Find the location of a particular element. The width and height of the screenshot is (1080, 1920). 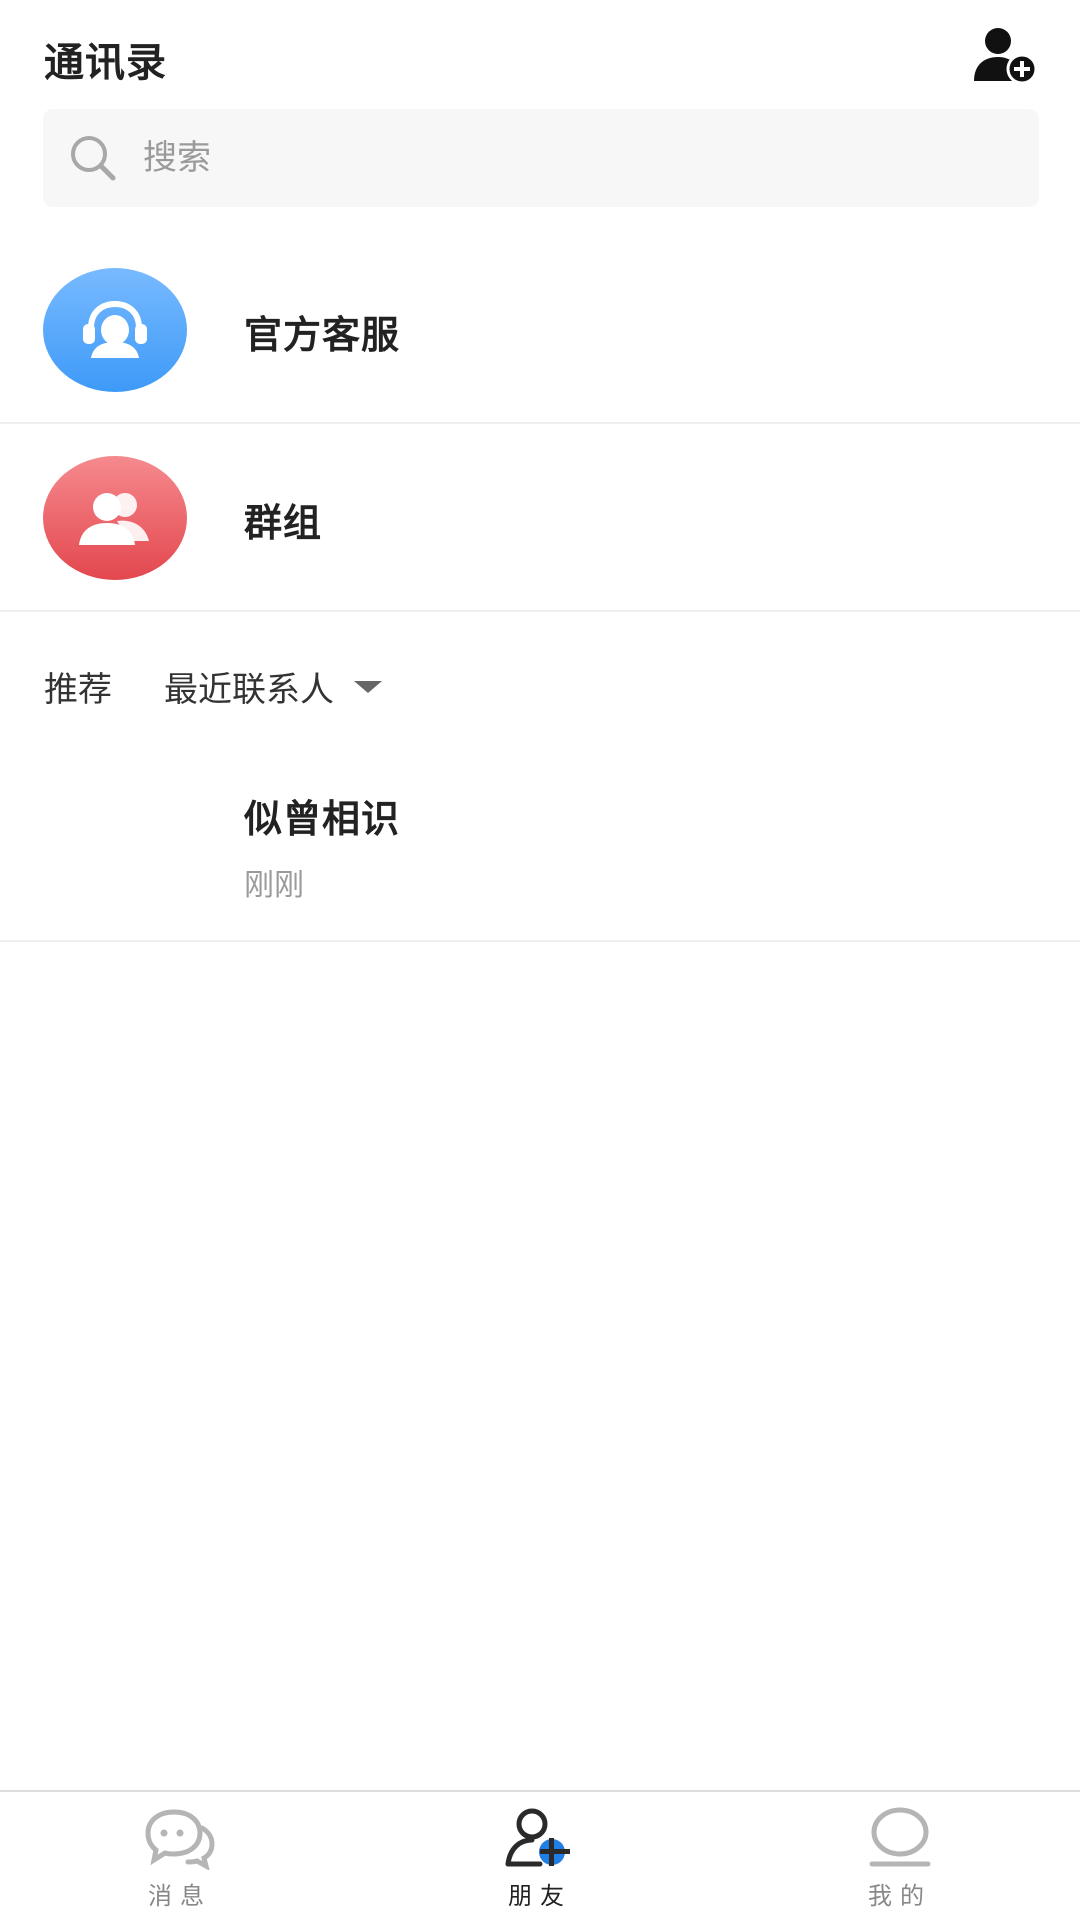

contact-row: 似曾相识 刚刚 is located at coordinates (540, 851).